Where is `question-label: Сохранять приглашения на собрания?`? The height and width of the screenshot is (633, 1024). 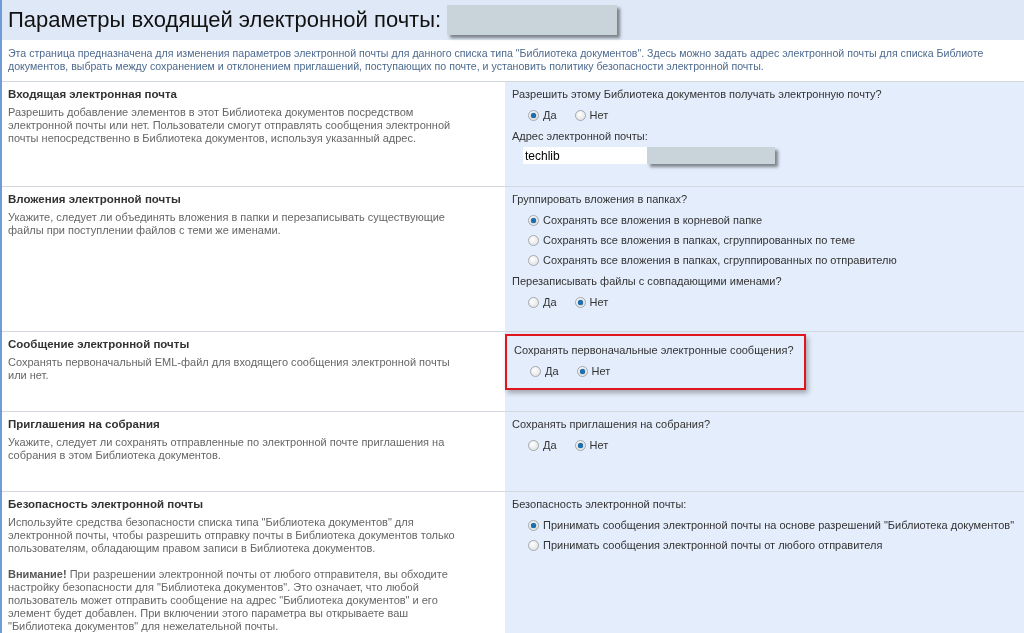
question-label: Сохранять приглашения на собрания? is located at coordinates (612, 424).